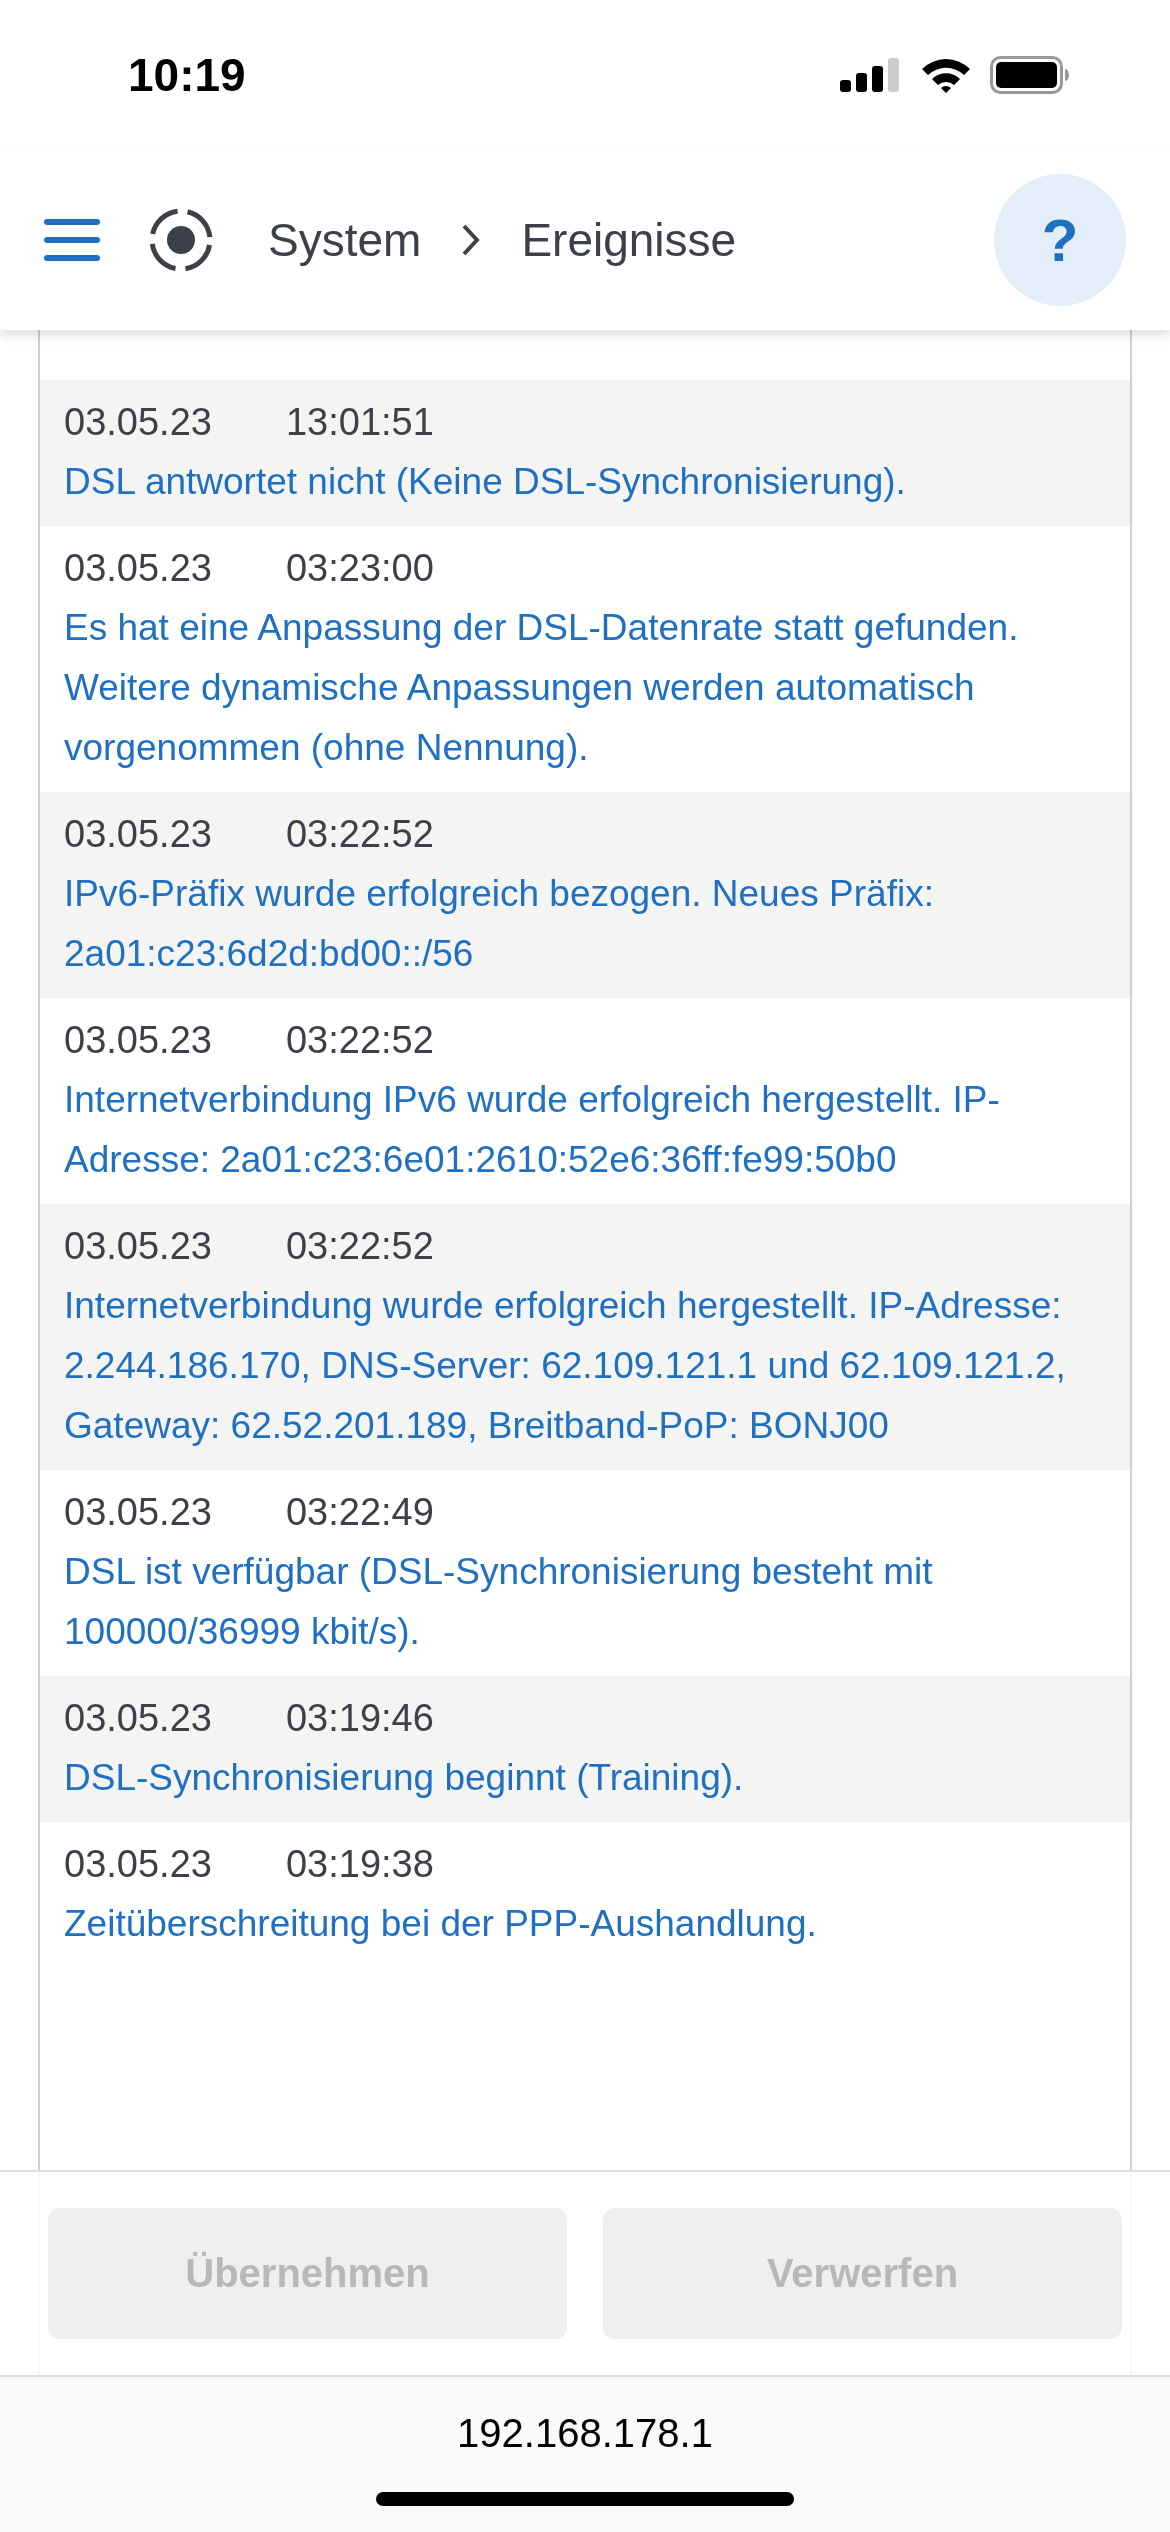 The height and width of the screenshot is (2532, 1170). I want to click on event-time: 03:19:38, so click(359, 1864).